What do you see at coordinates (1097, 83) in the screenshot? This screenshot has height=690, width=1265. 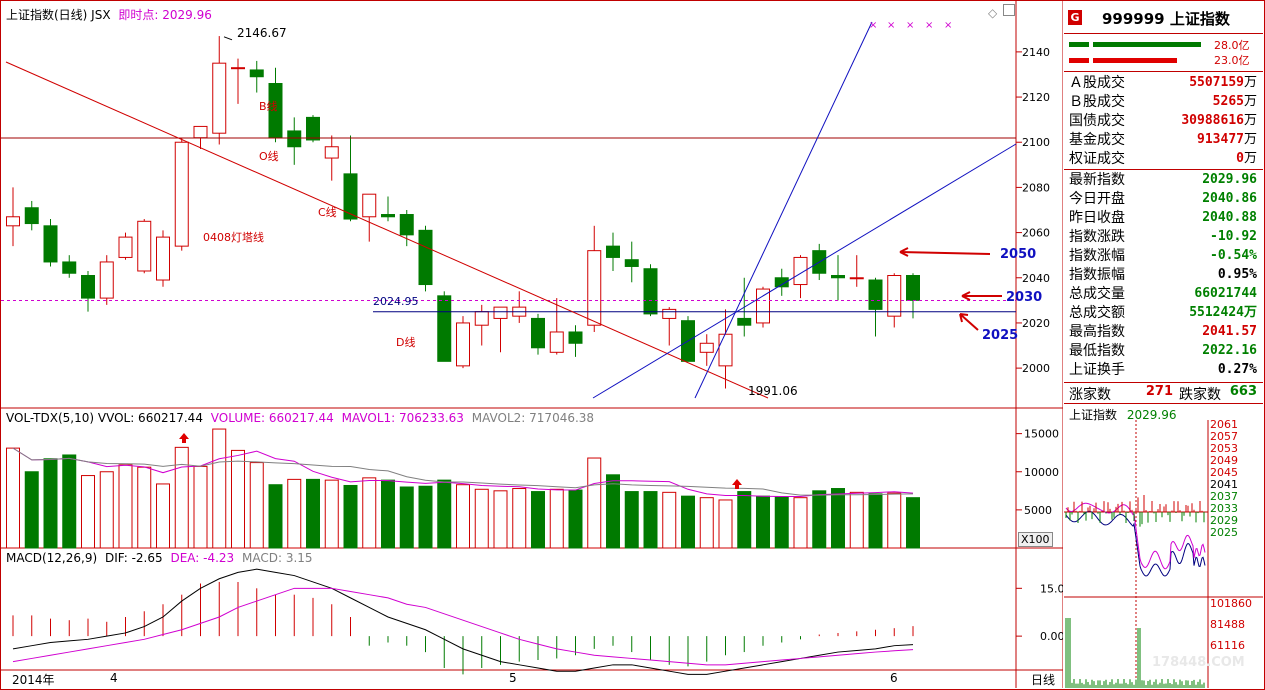 I see `turnover-label: Ａ股成交` at bounding box center [1097, 83].